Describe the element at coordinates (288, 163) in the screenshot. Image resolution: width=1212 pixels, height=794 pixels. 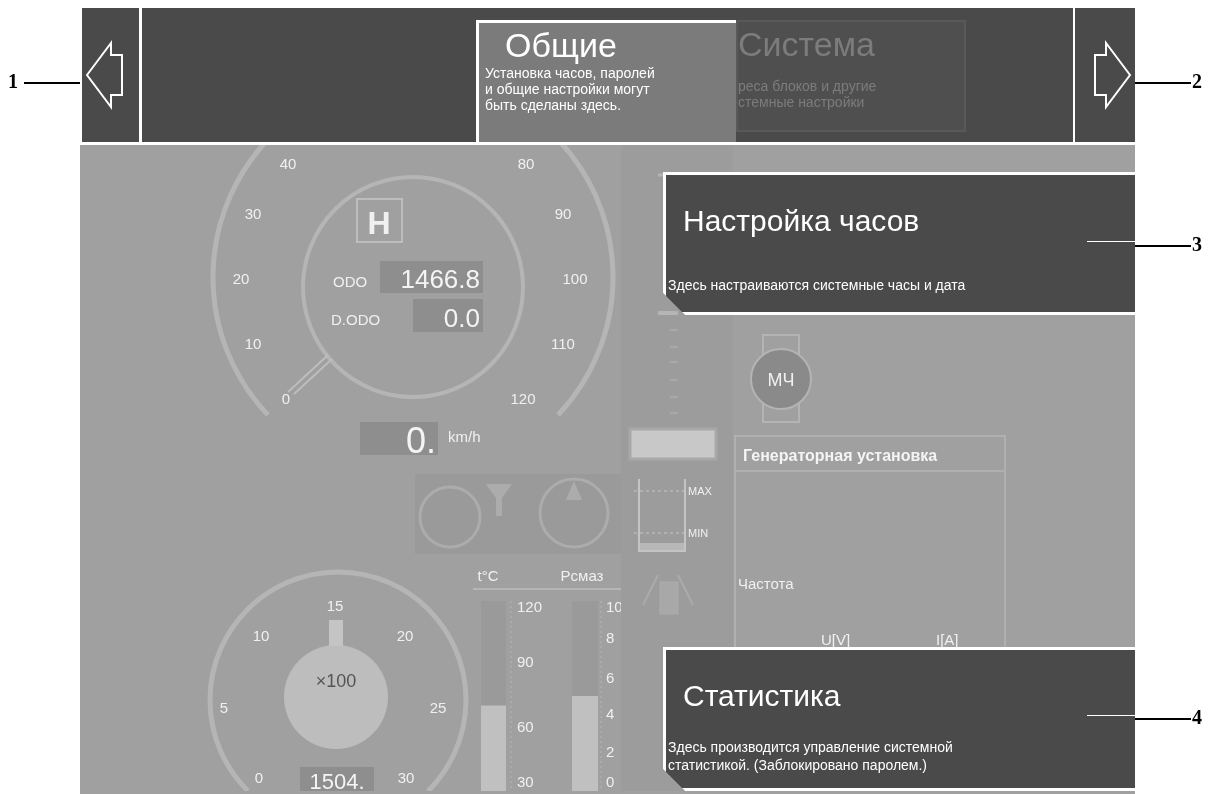
I see `speed-scale-label: 40` at that location.